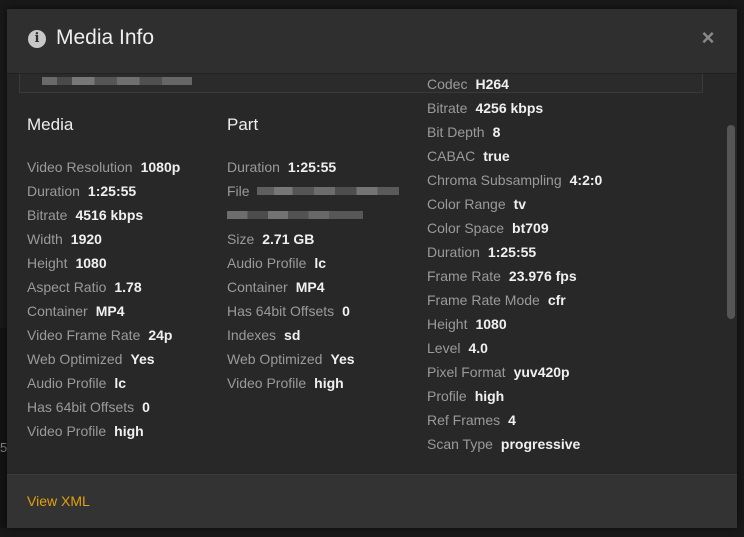  What do you see at coordinates (252, 335) in the screenshot?
I see `info-key: Indexes` at bounding box center [252, 335].